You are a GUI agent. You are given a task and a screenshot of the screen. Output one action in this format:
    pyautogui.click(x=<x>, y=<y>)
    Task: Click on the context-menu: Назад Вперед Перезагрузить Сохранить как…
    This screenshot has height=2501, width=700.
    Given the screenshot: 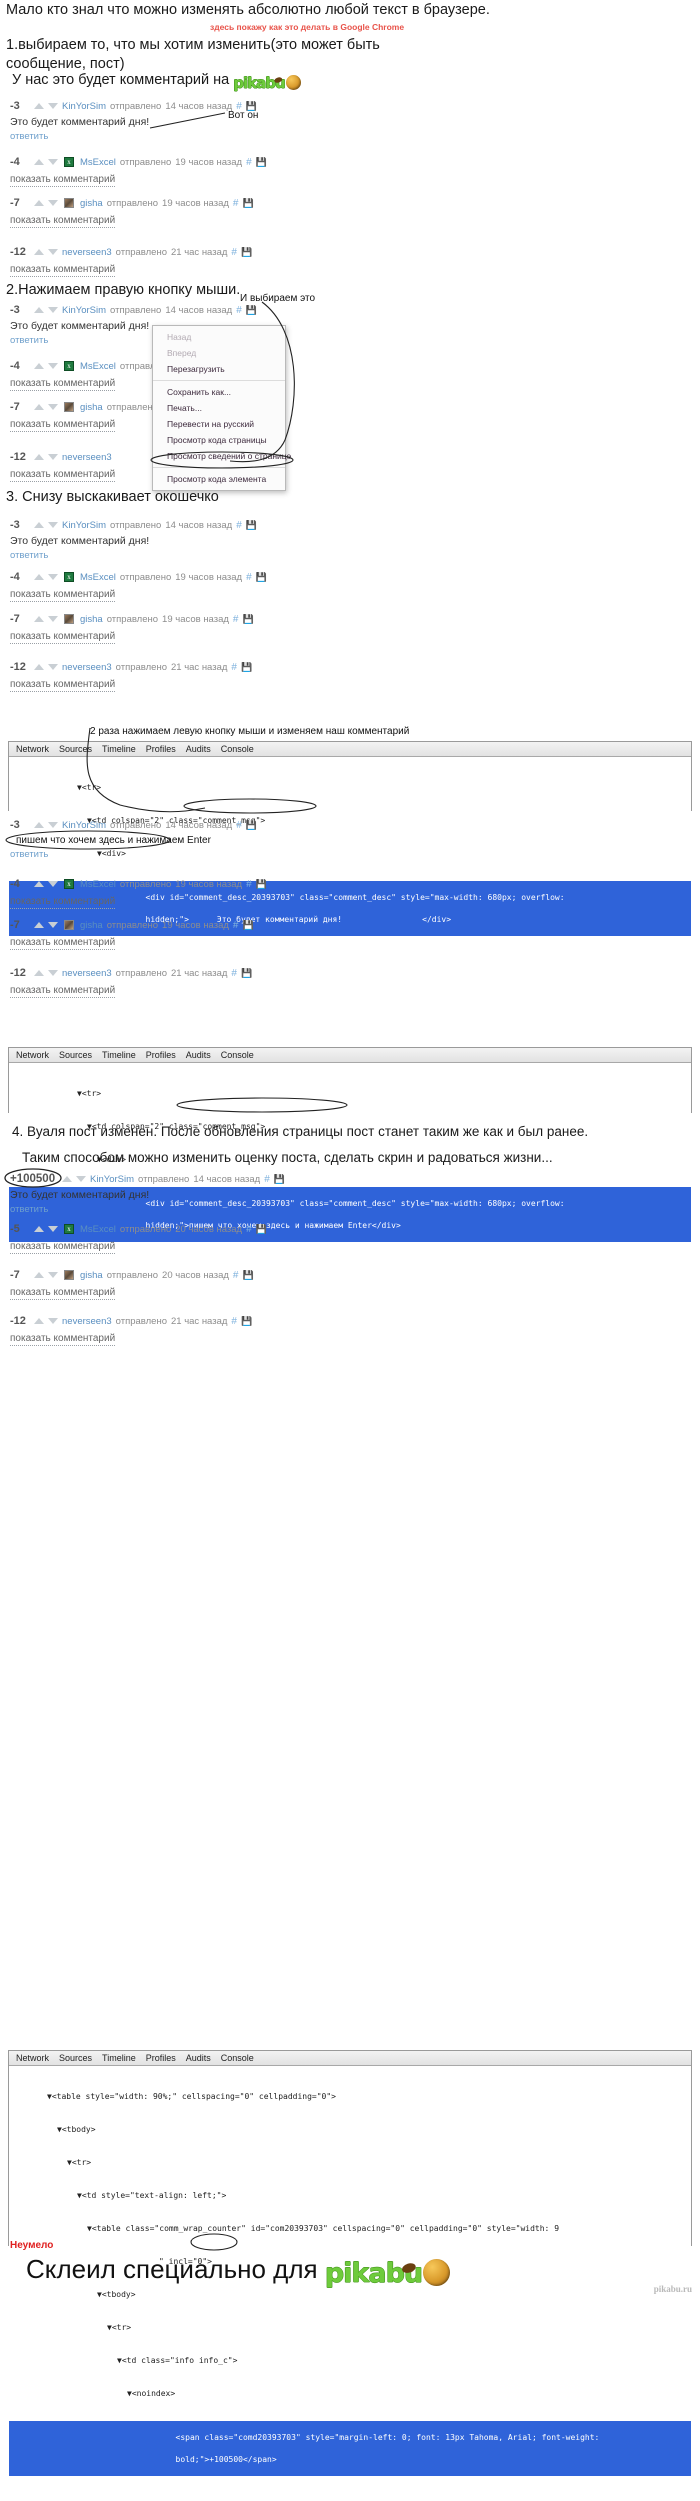 What is the action you would take?
    pyautogui.click(x=221, y=408)
    